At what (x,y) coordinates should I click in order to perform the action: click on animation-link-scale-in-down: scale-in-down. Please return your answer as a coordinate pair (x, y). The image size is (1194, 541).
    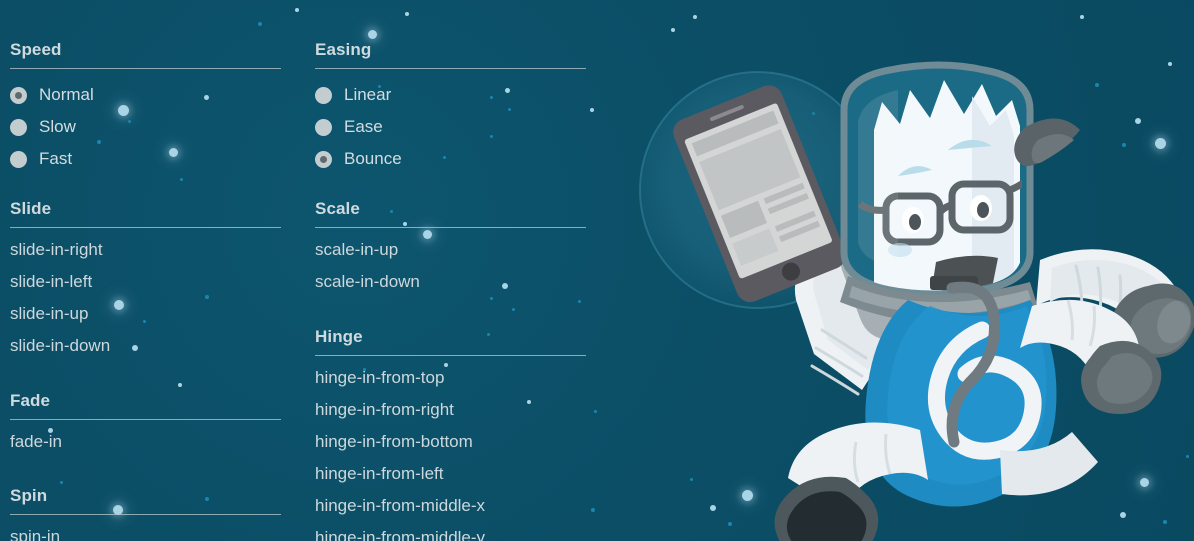
    Looking at the image, I should click on (450, 282).